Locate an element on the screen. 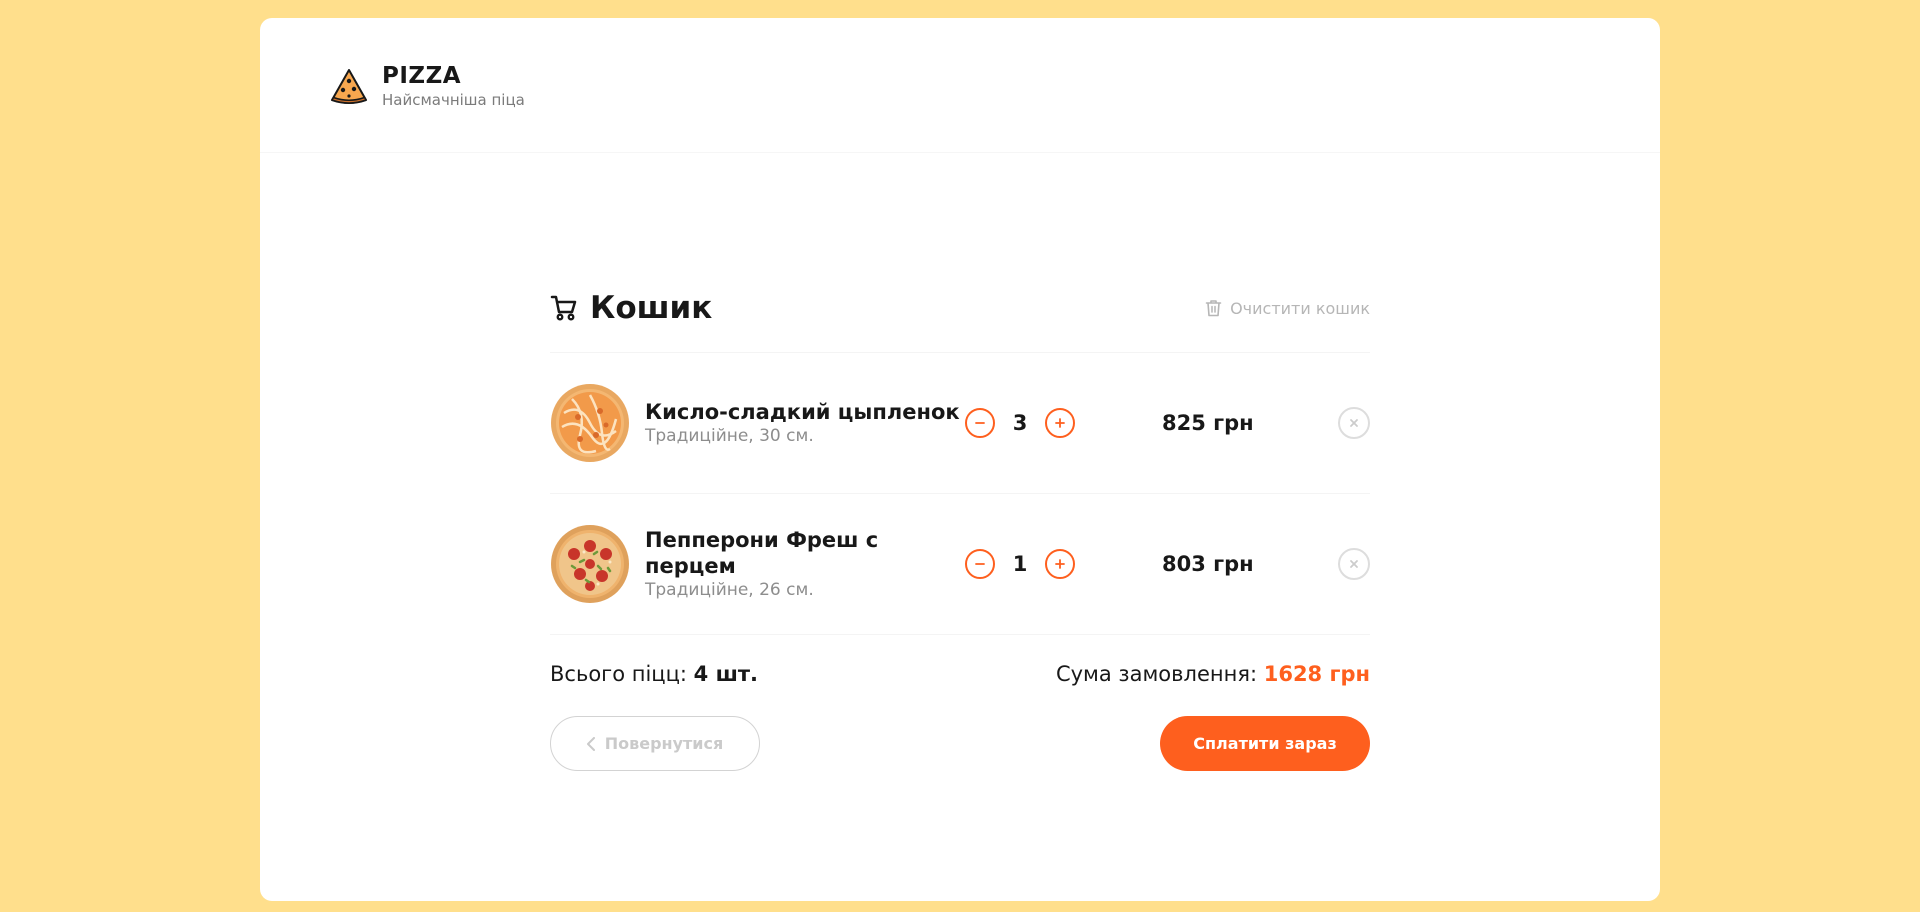 The height and width of the screenshot is (912, 1920). item-price: 803 грн is located at coordinates (1208, 564).